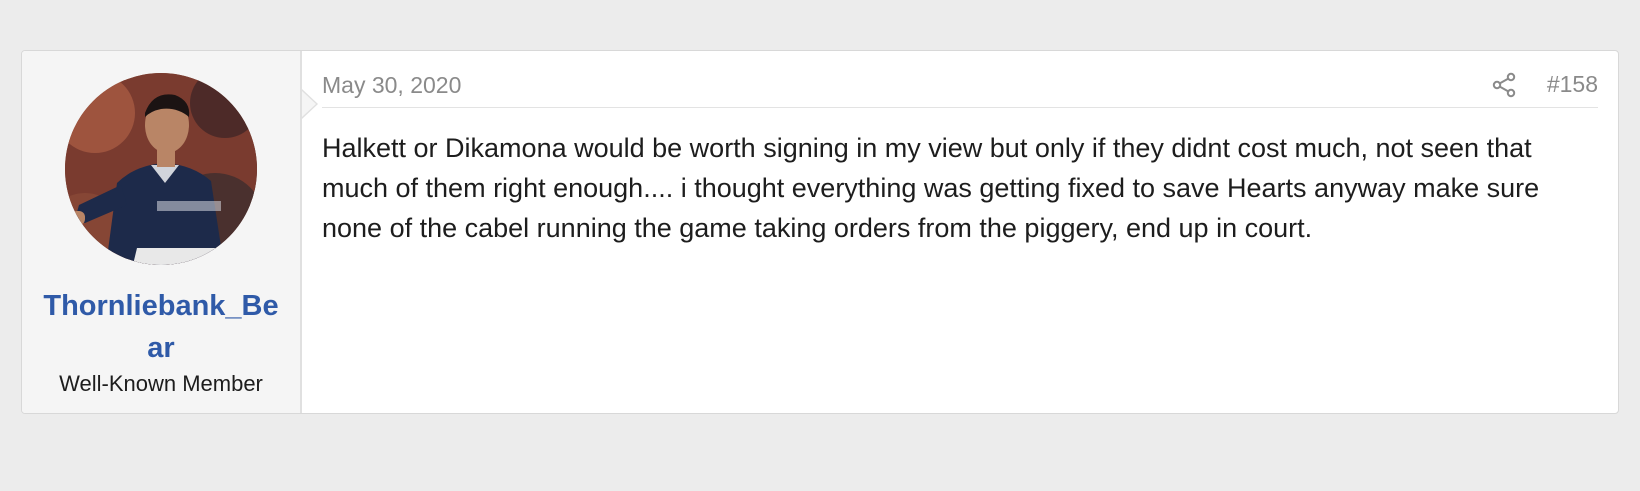 This screenshot has height=491, width=1640. I want to click on username-link: Thornliebank_Bear, so click(161, 327).